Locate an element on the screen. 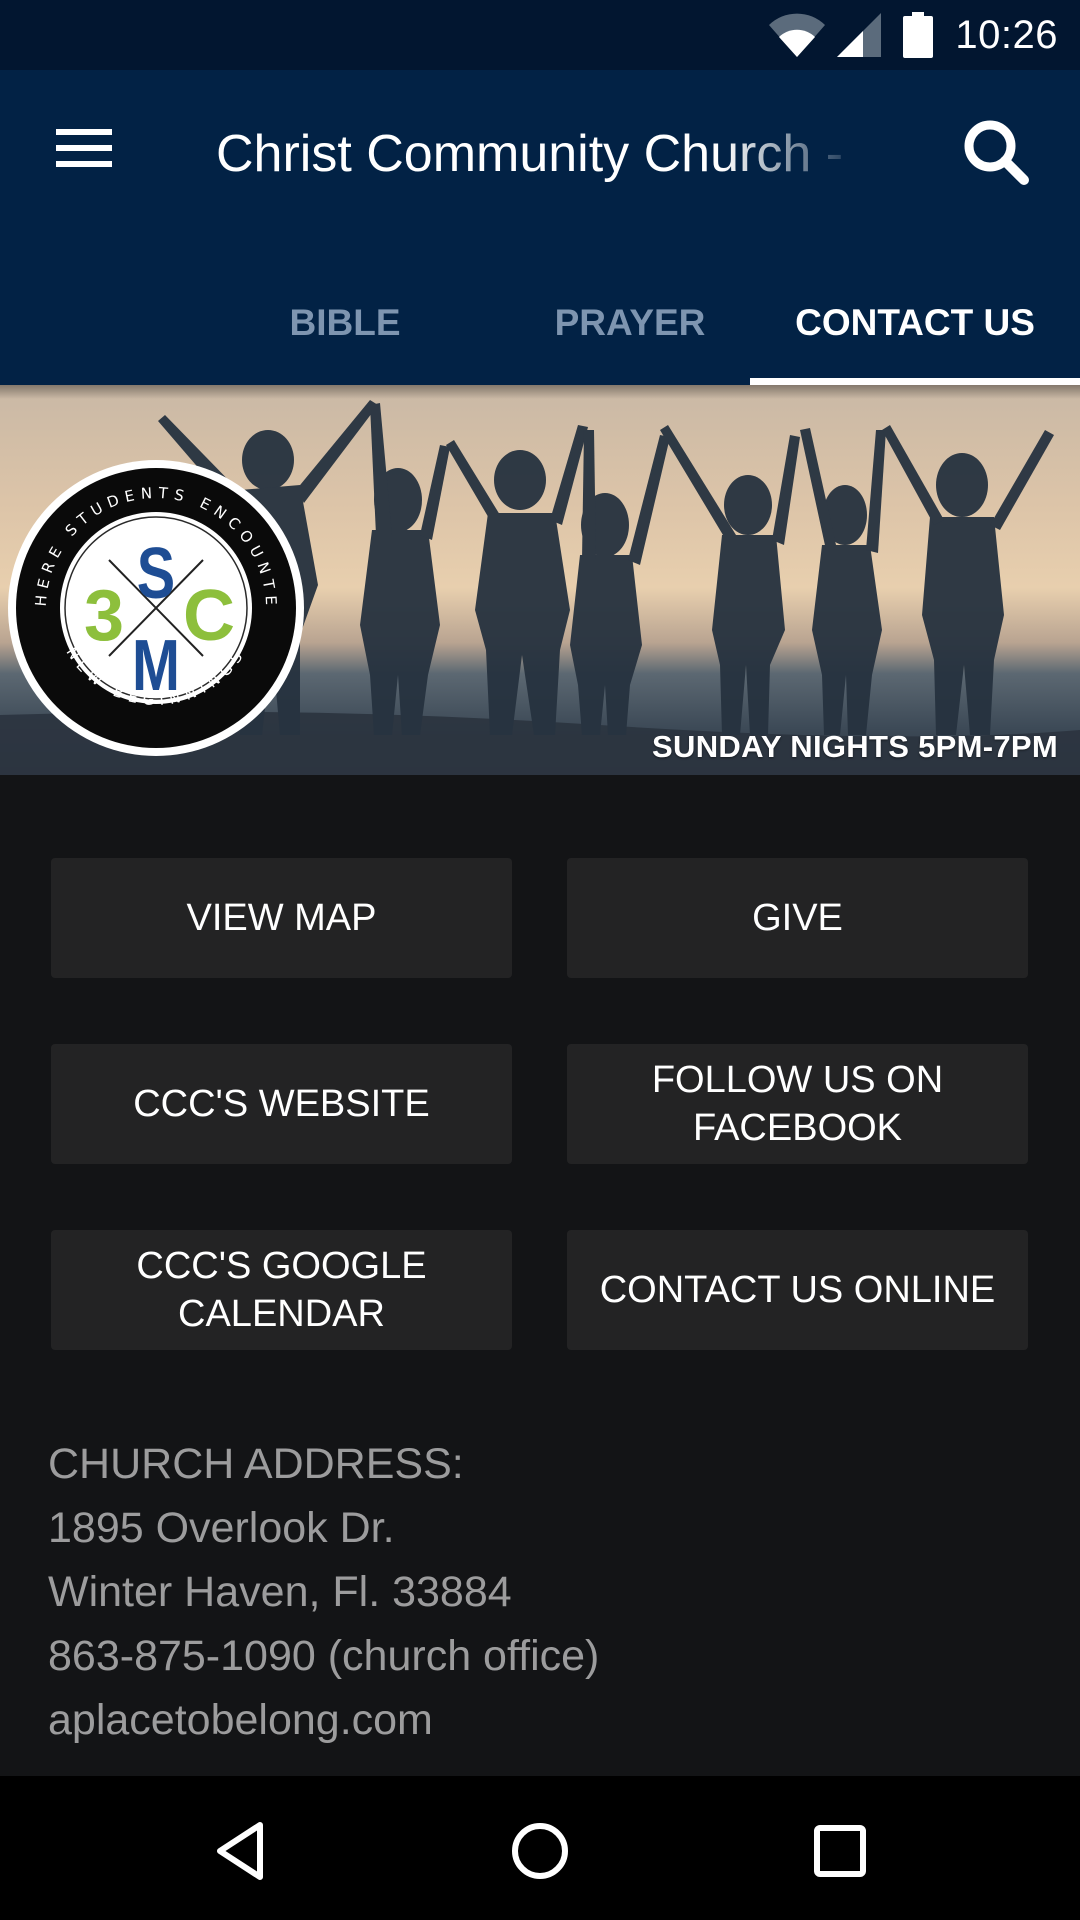  tab-bible-label: BIBLE is located at coordinates (345, 322).